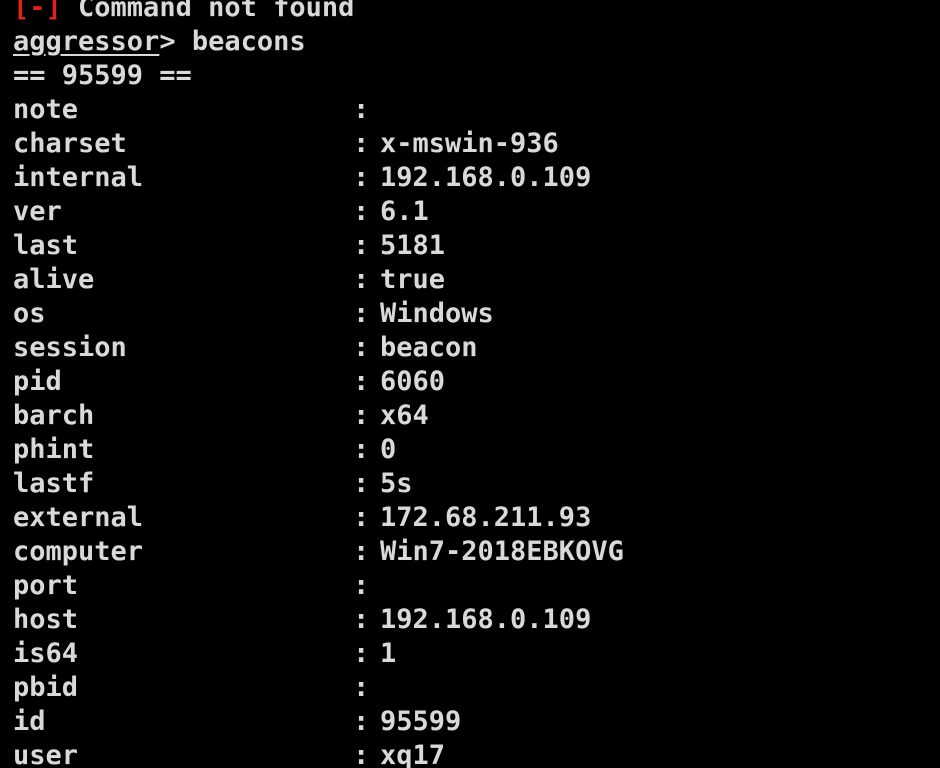 The image size is (940, 768). Describe the element at coordinates (86, 41) in the screenshot. I see `prompt-name: aggressor` at that location.